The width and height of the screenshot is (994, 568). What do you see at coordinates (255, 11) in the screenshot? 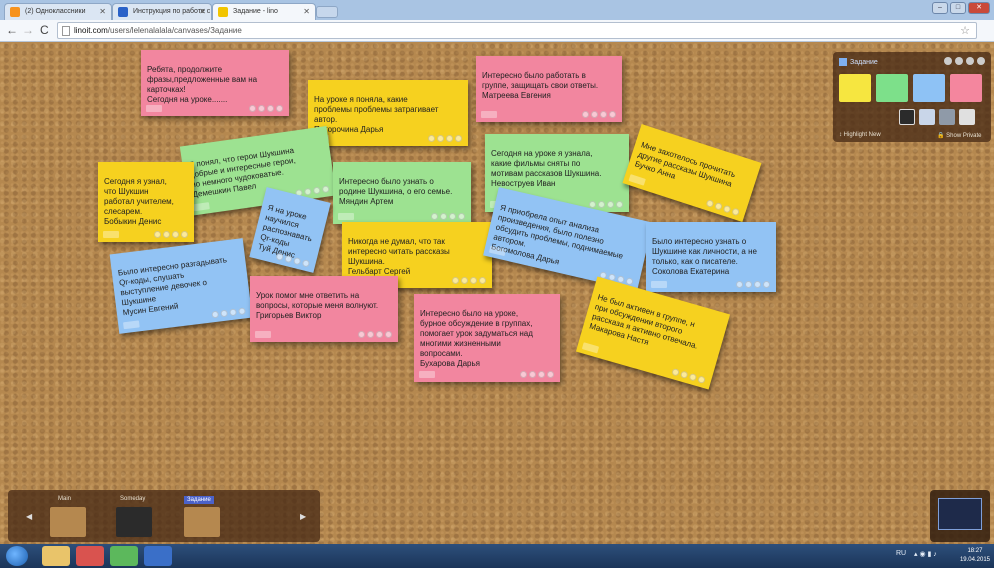
I see `tab-label: Задание - lino` at bounding box center [255, 11].